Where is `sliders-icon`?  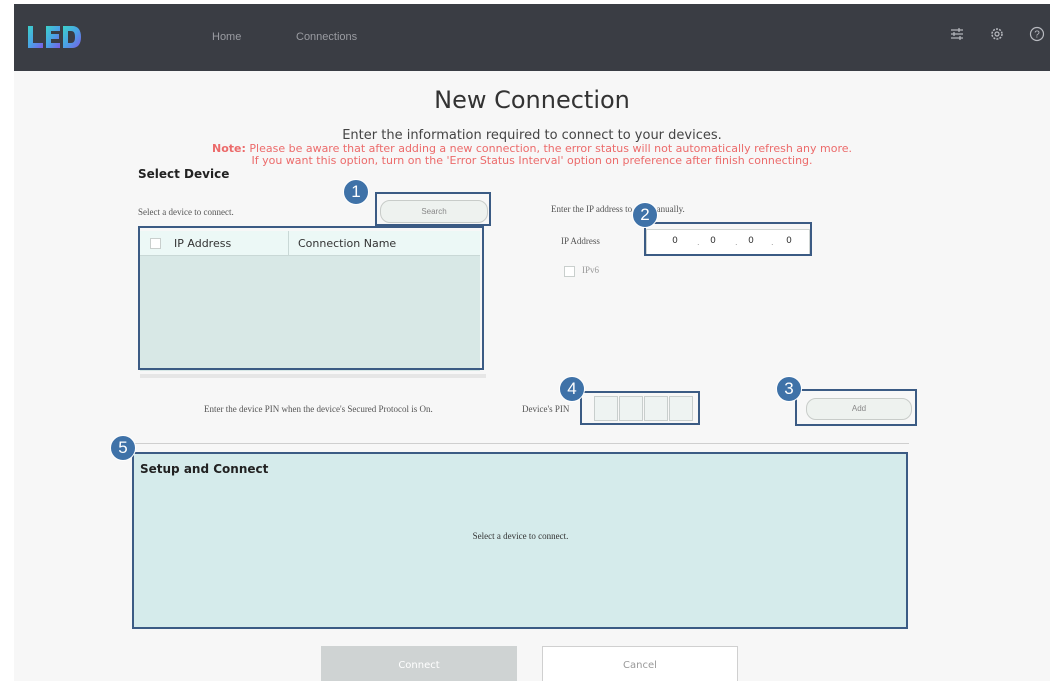 sliders-icon is located at coordinates (957, 35).